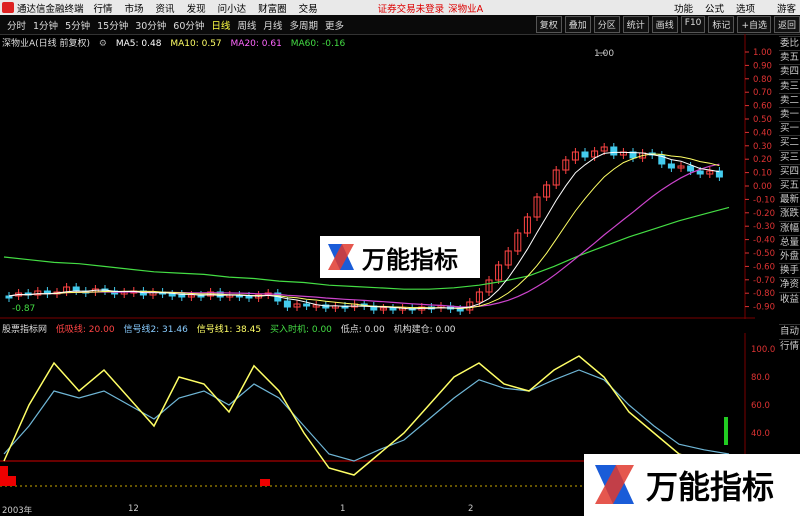 The image size is (800, 516). Describe the element at coordinates (714, 8) in the screenshot. I see `menu-gongshi: 公式` at that location.